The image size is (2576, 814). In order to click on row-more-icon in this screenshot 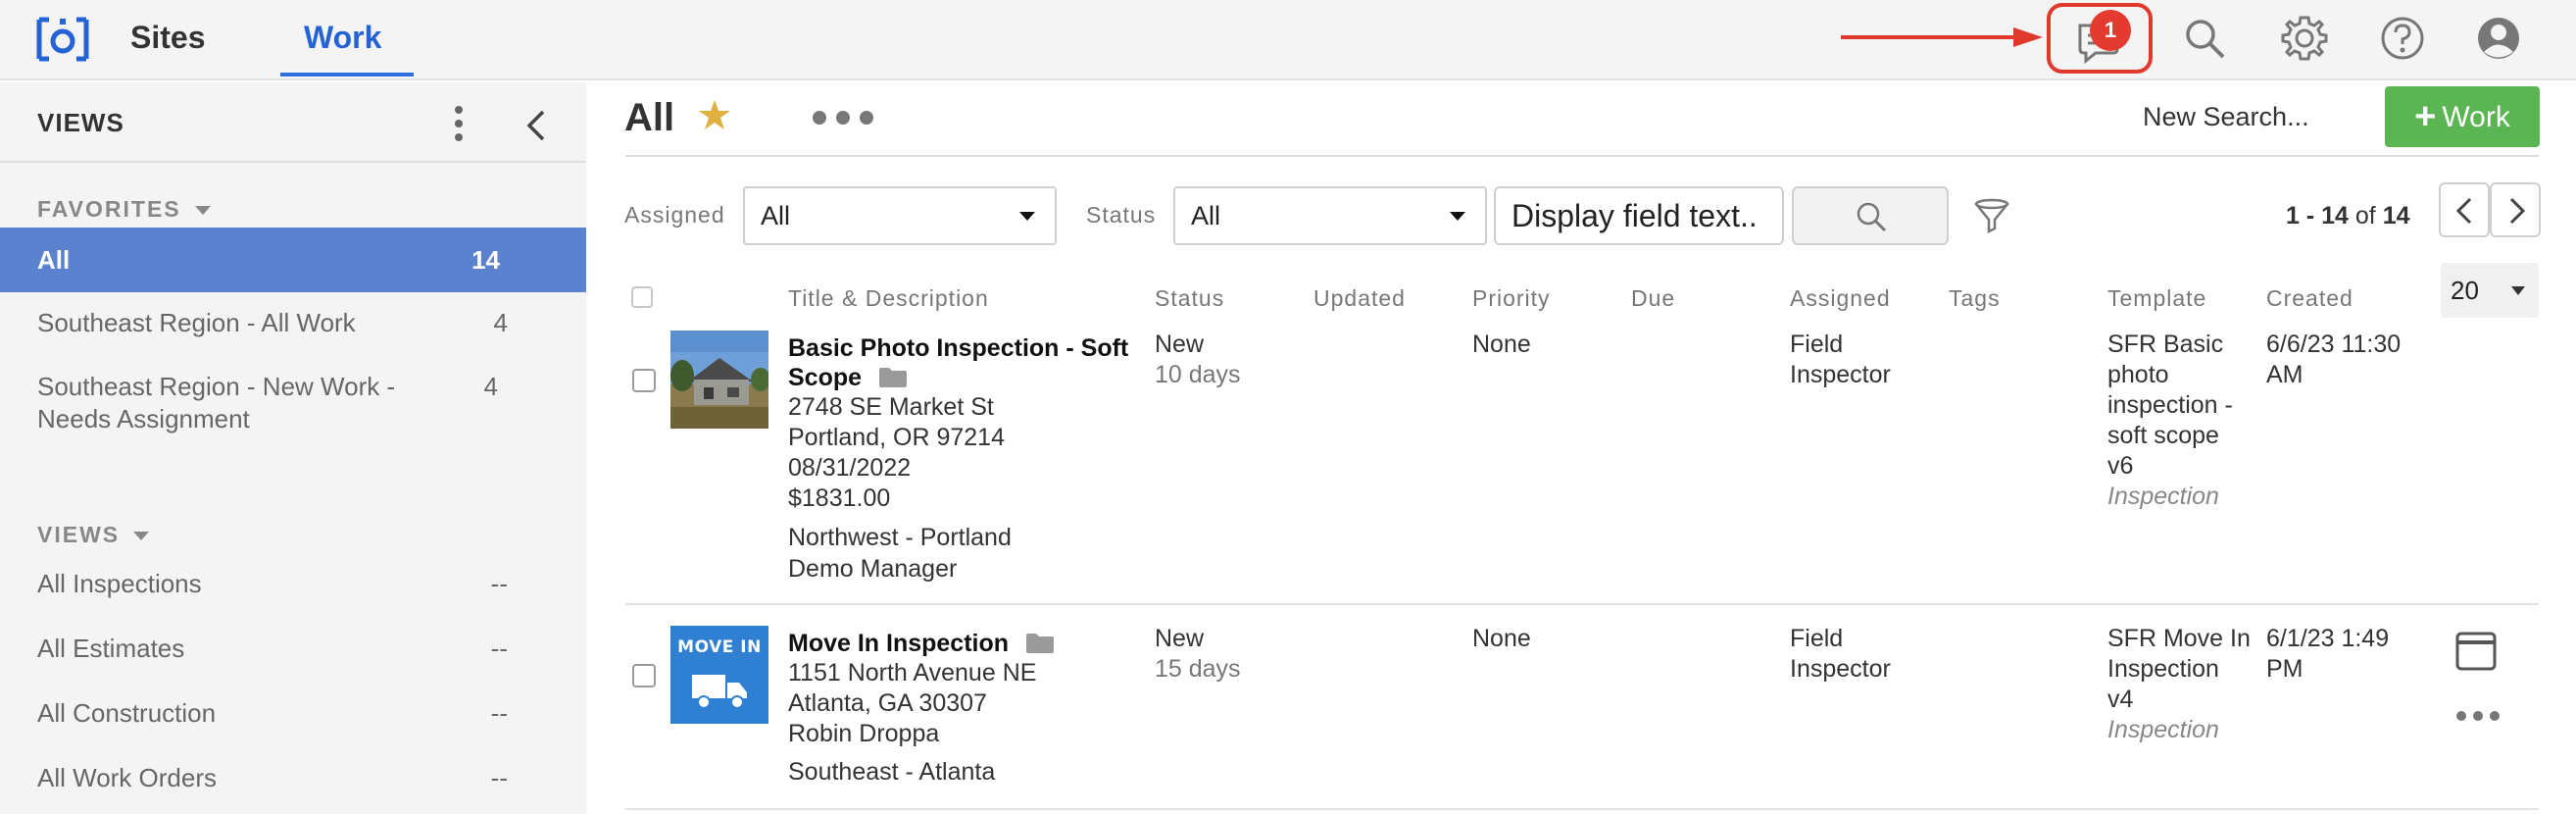, I will do `click(2478, 716)`.